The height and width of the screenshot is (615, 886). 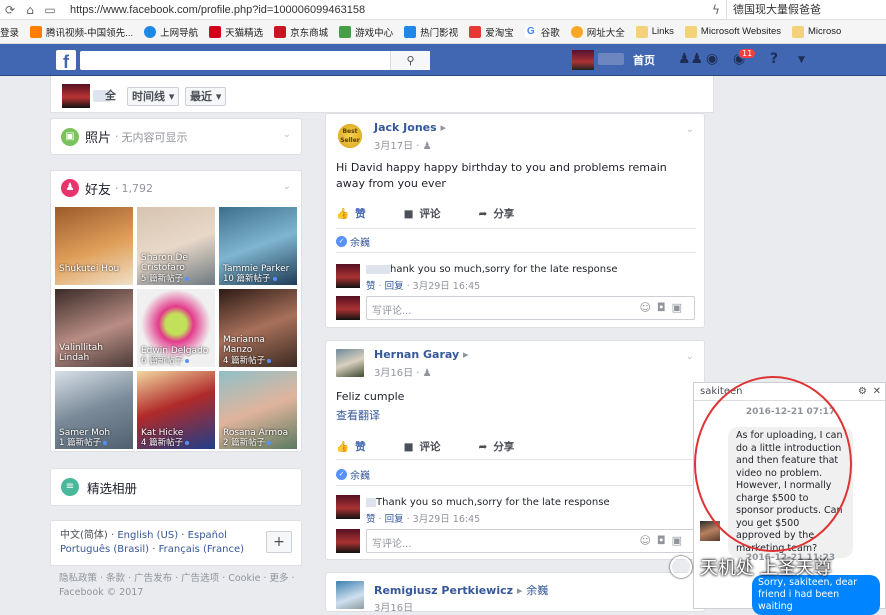 What do you see at coordinates (461, 590) in the screenshot?
I see `post-author-name: Remigiusz Pertkiewicz ▸ 余巍` at bounding box center [461, 590].